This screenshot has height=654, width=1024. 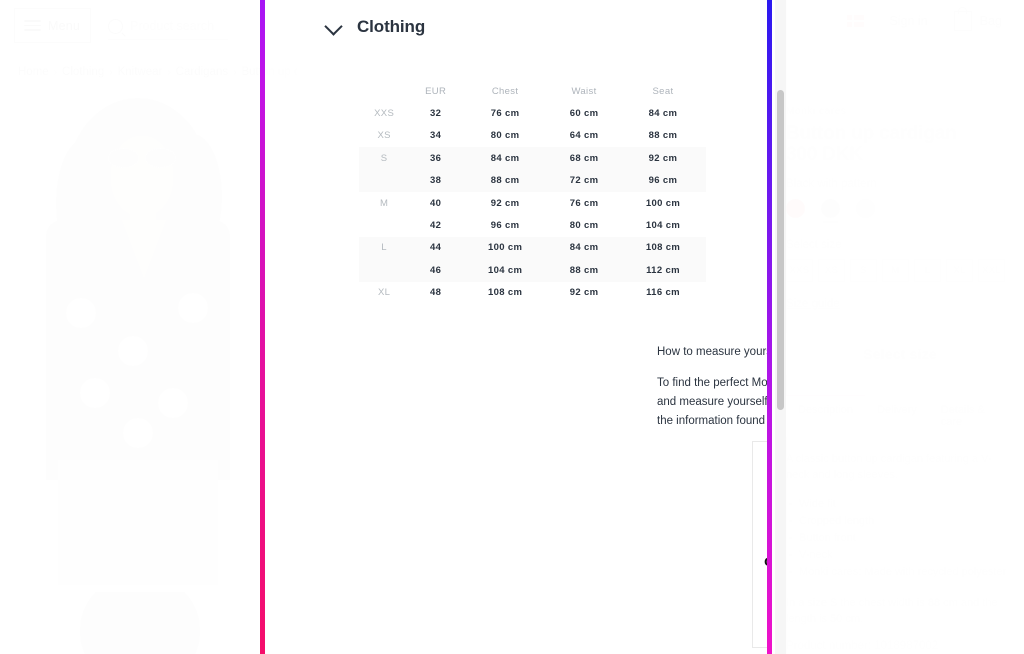 I want to click on table-cell-eur: 40, so click(x=436, y=203).